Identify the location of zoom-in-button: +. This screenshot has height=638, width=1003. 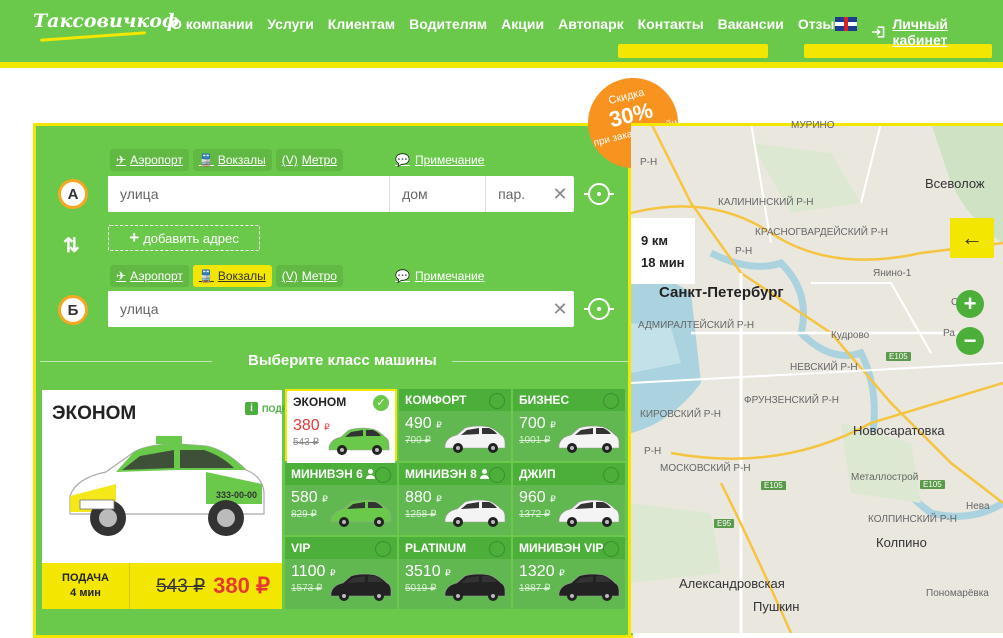
(970, 304).